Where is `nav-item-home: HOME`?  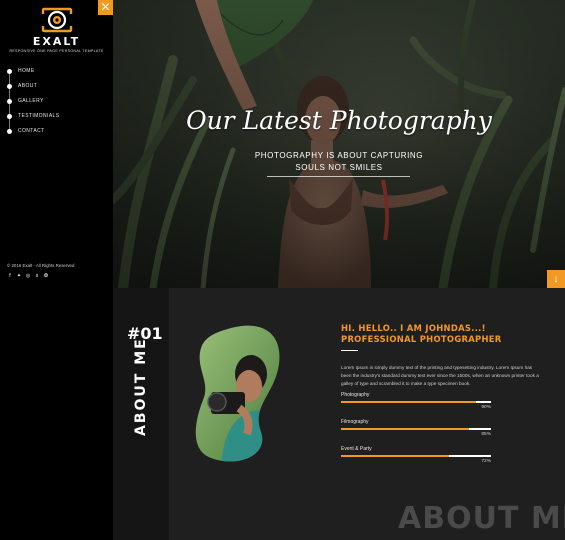
nav-item-home: HOME is located at coordinates (21, 71).